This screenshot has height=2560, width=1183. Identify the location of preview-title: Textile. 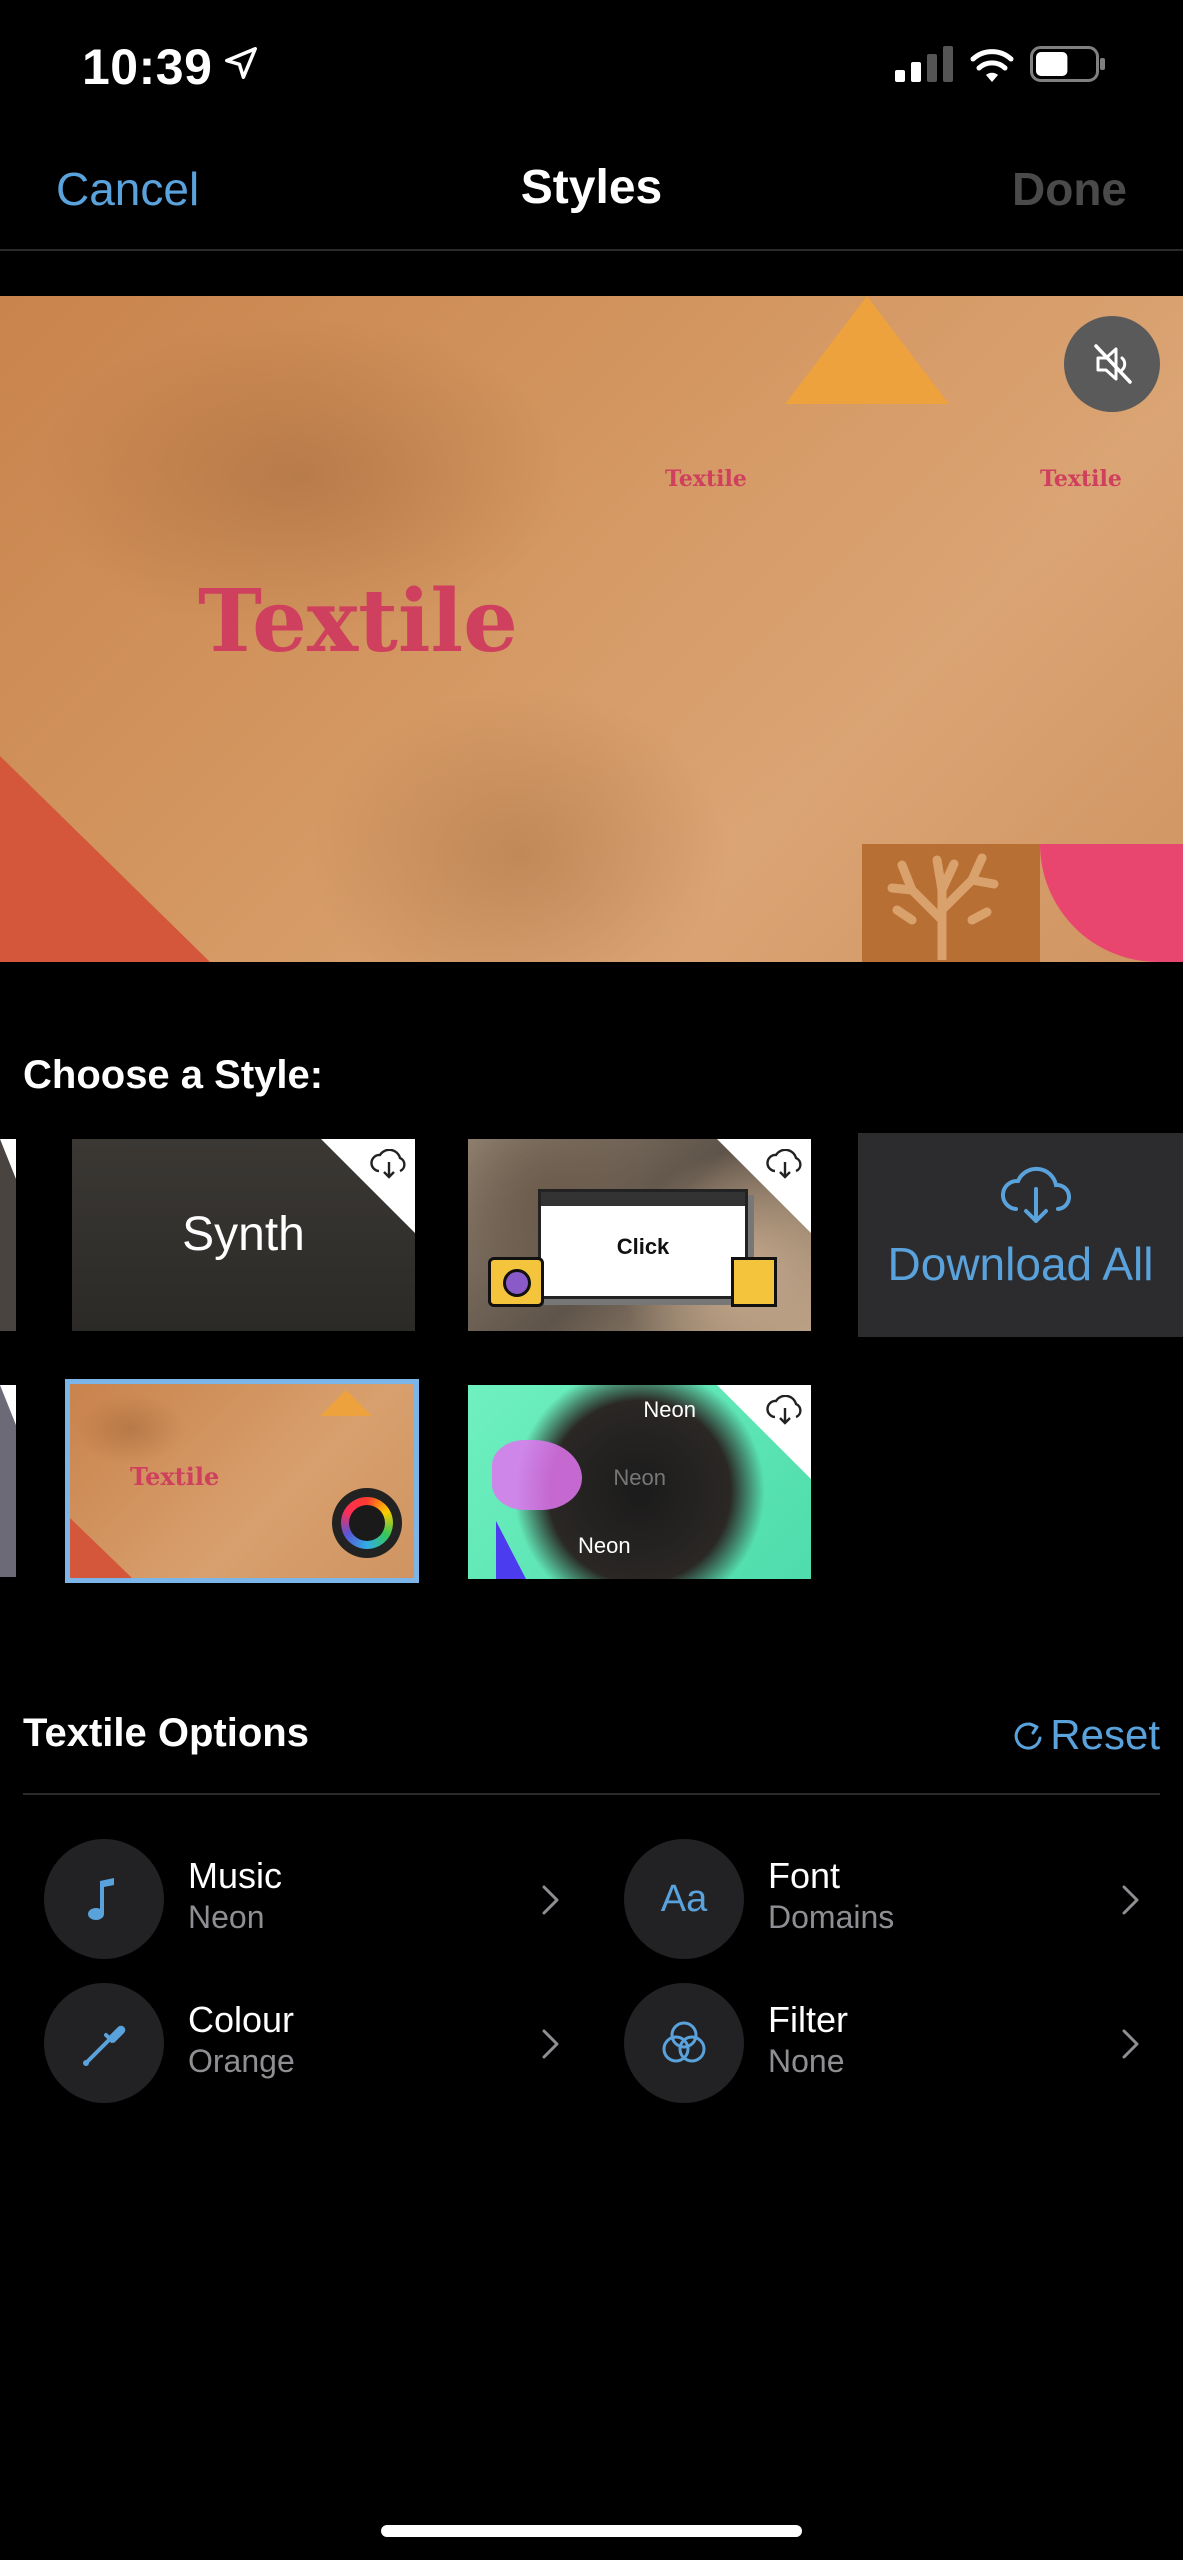
(358, 621).